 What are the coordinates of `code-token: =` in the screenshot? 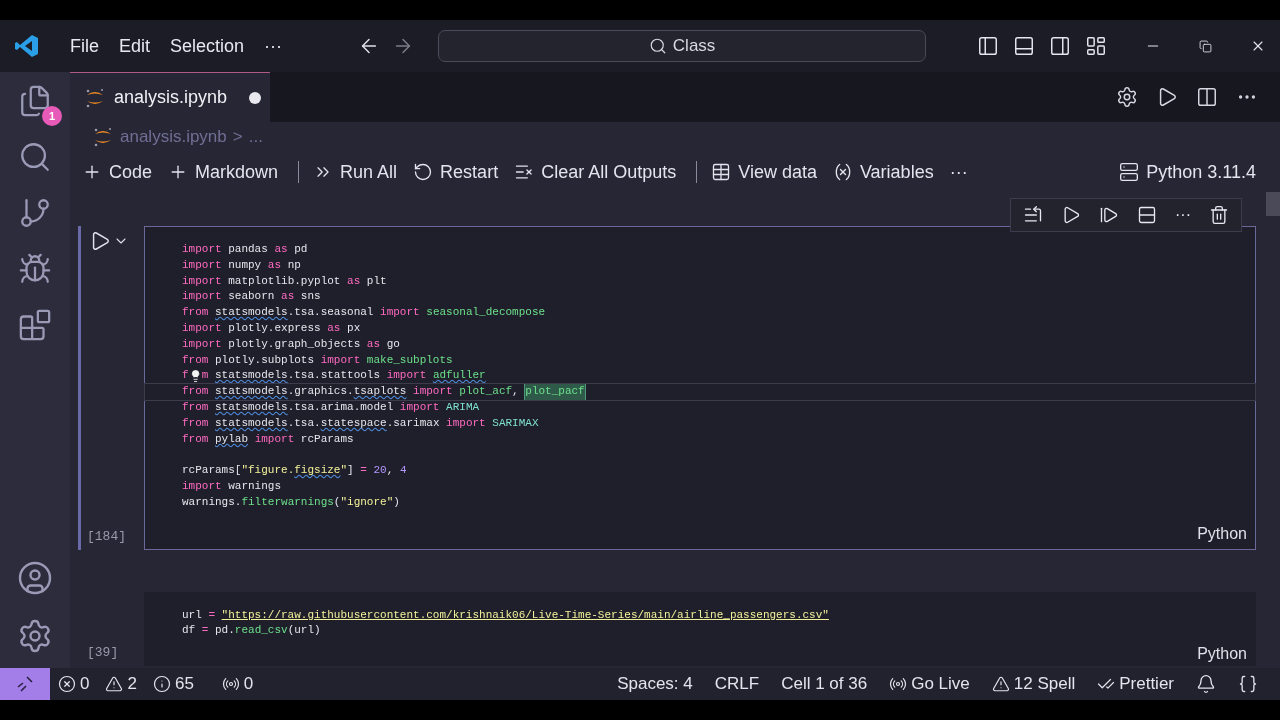 It's located at (205, 631).